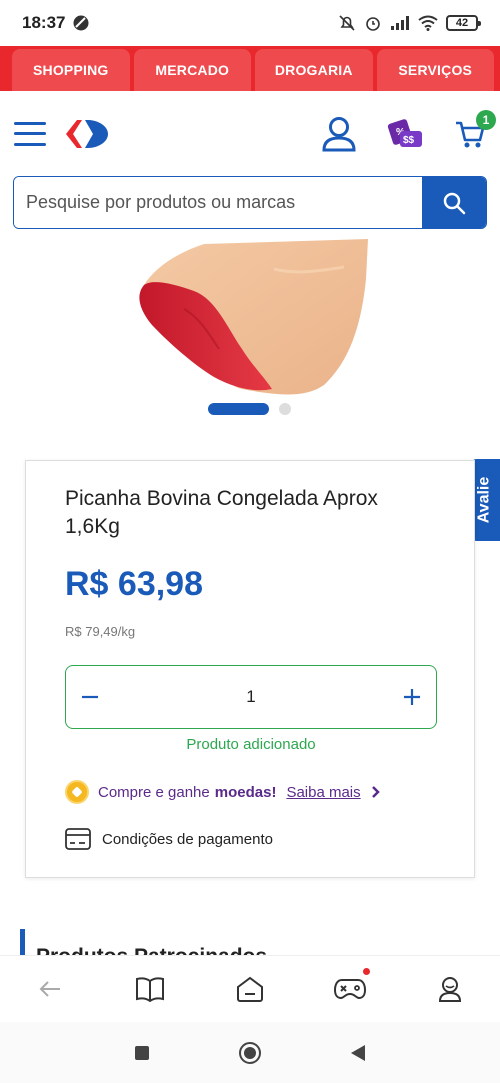 The width and height of the screenshot is (500, 1083). Describe the element at coordinates (71, 70) in the screenshot. I see `tab-shopping: SHOPPING` at that location.